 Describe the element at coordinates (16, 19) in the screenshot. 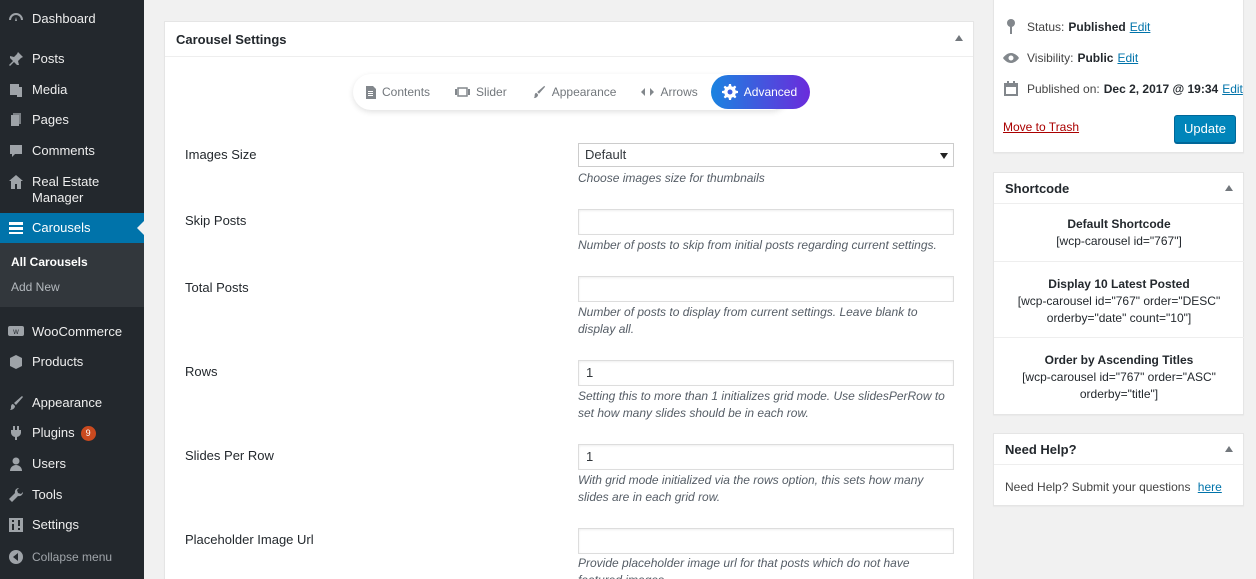

I see `dashboard-icon` at that location.